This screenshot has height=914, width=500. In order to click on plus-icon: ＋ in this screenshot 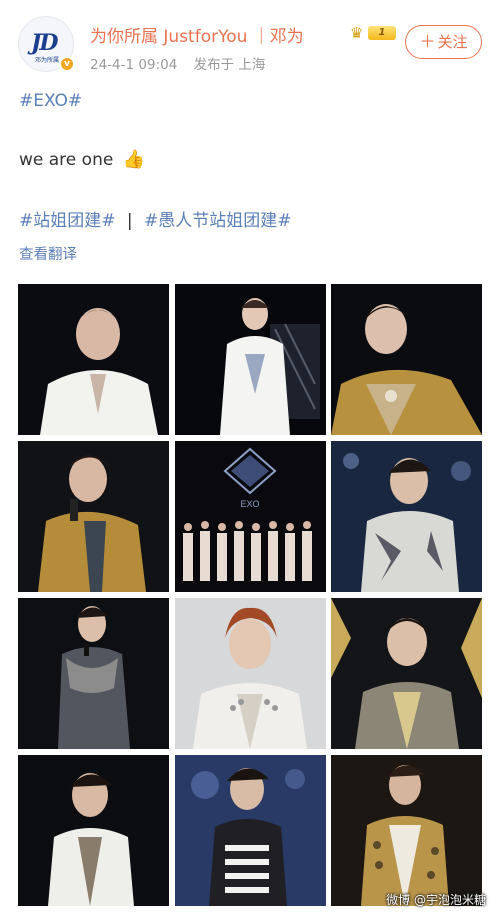, I will do `click(427, 41)`.